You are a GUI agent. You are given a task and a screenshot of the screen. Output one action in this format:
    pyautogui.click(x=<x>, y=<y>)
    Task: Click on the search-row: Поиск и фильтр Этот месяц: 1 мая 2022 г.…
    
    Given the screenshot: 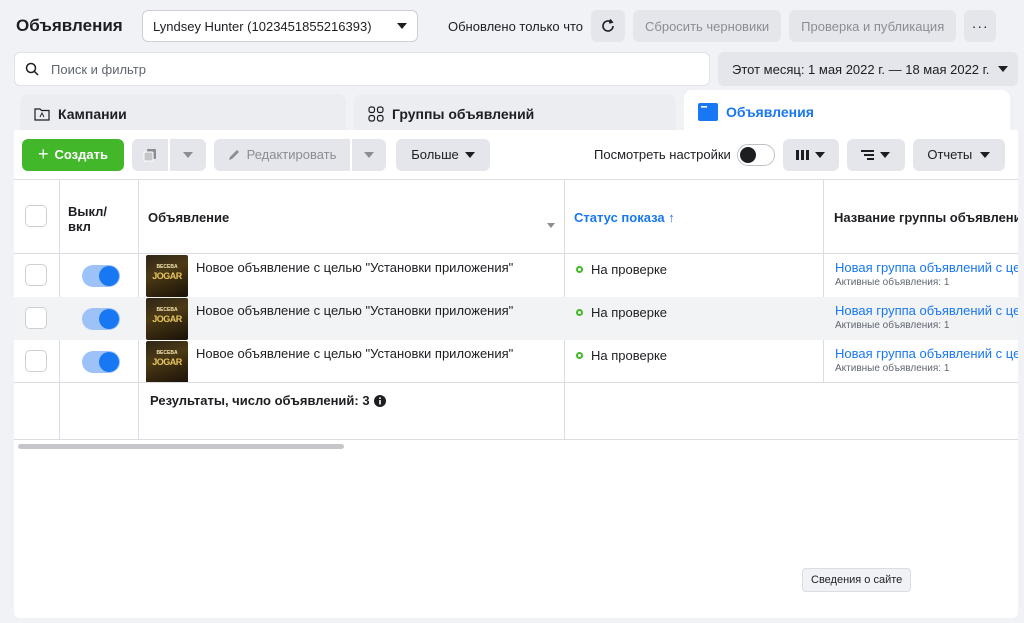 What is the action you would take?
    pyautogui.click(x=516, y=69)
    